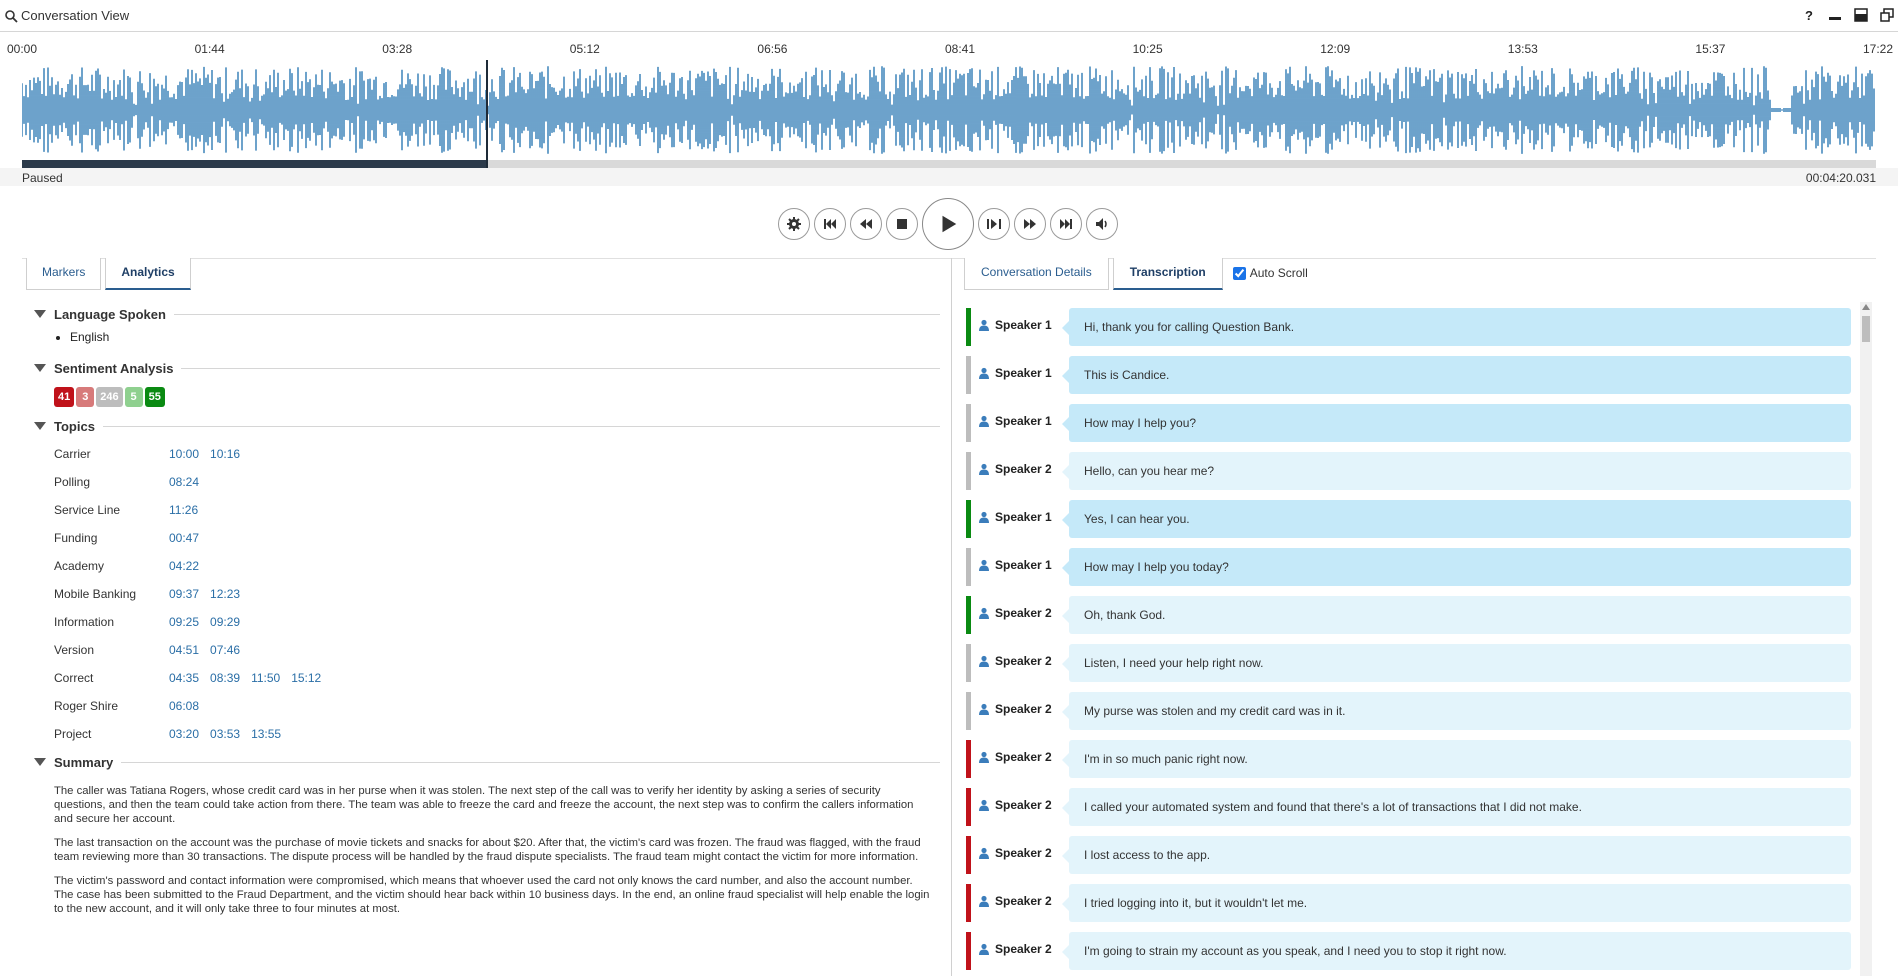 Image resolution: width=1898 pixels, height=976 pixels. I want to click on transcript-row: Speaker 1 How may I help you today?, so click(1407, 566).